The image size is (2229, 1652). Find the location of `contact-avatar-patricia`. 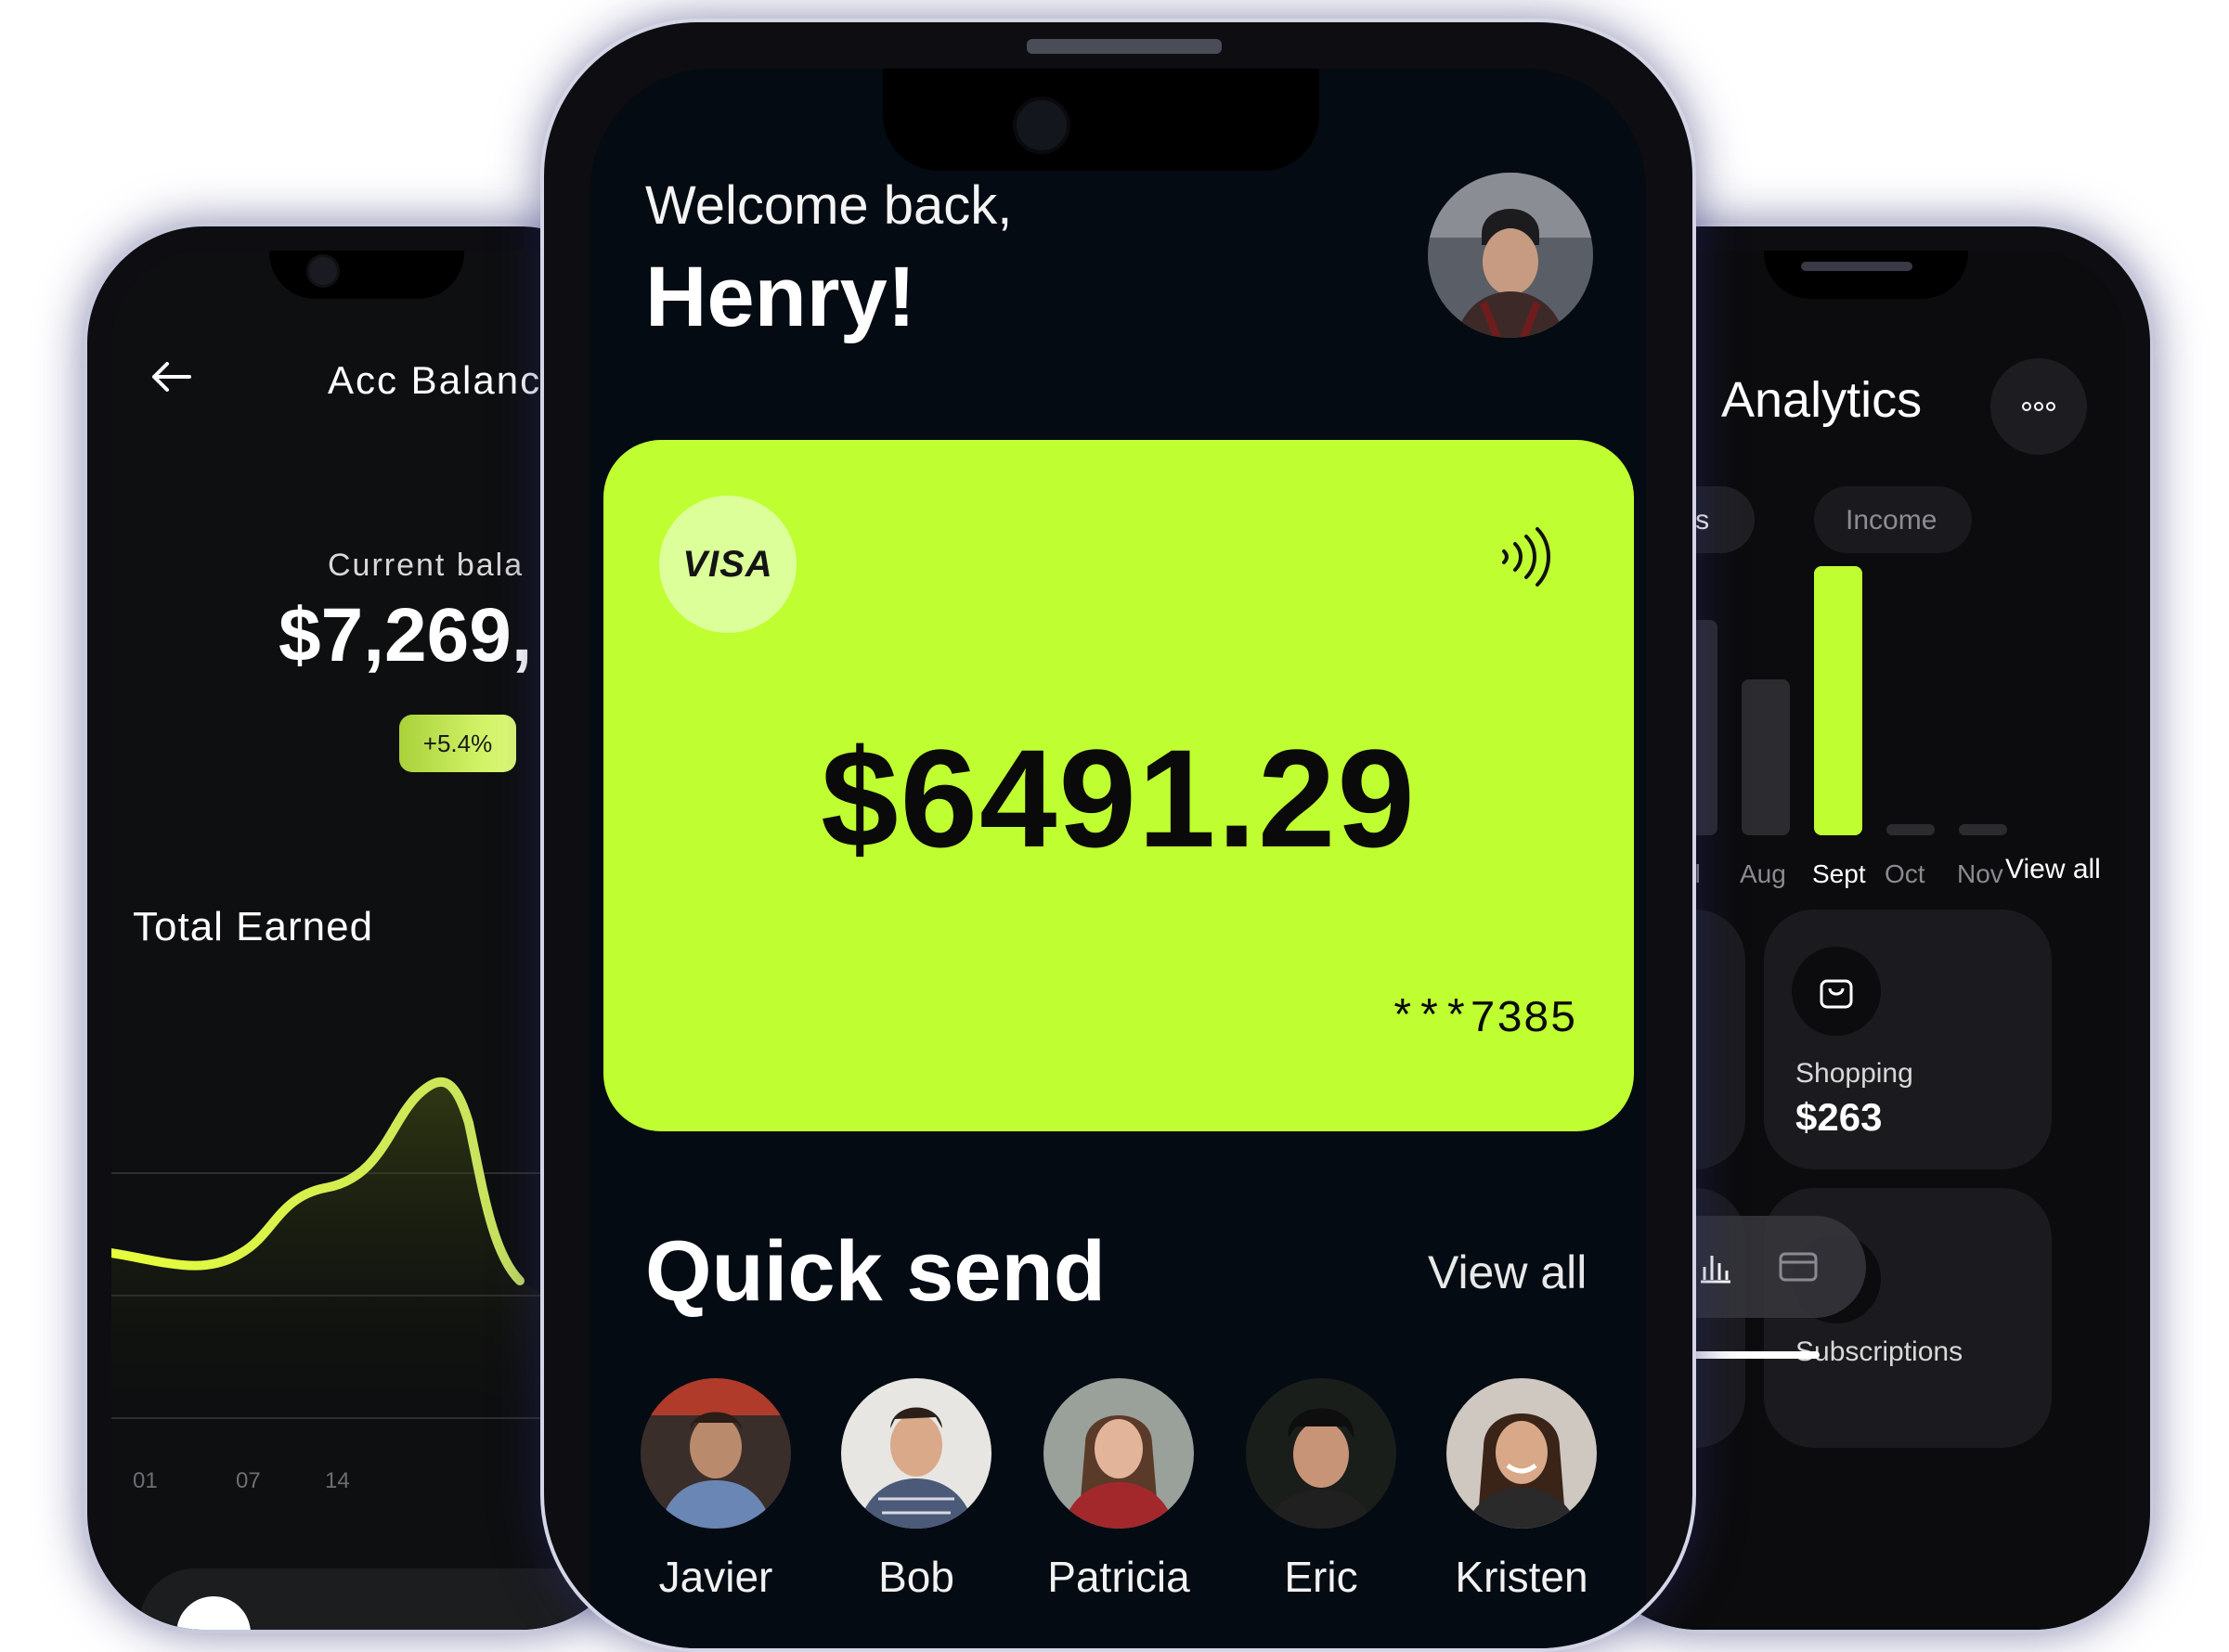

contact-avatar-patricia is located at coordinates (1118, 1453).